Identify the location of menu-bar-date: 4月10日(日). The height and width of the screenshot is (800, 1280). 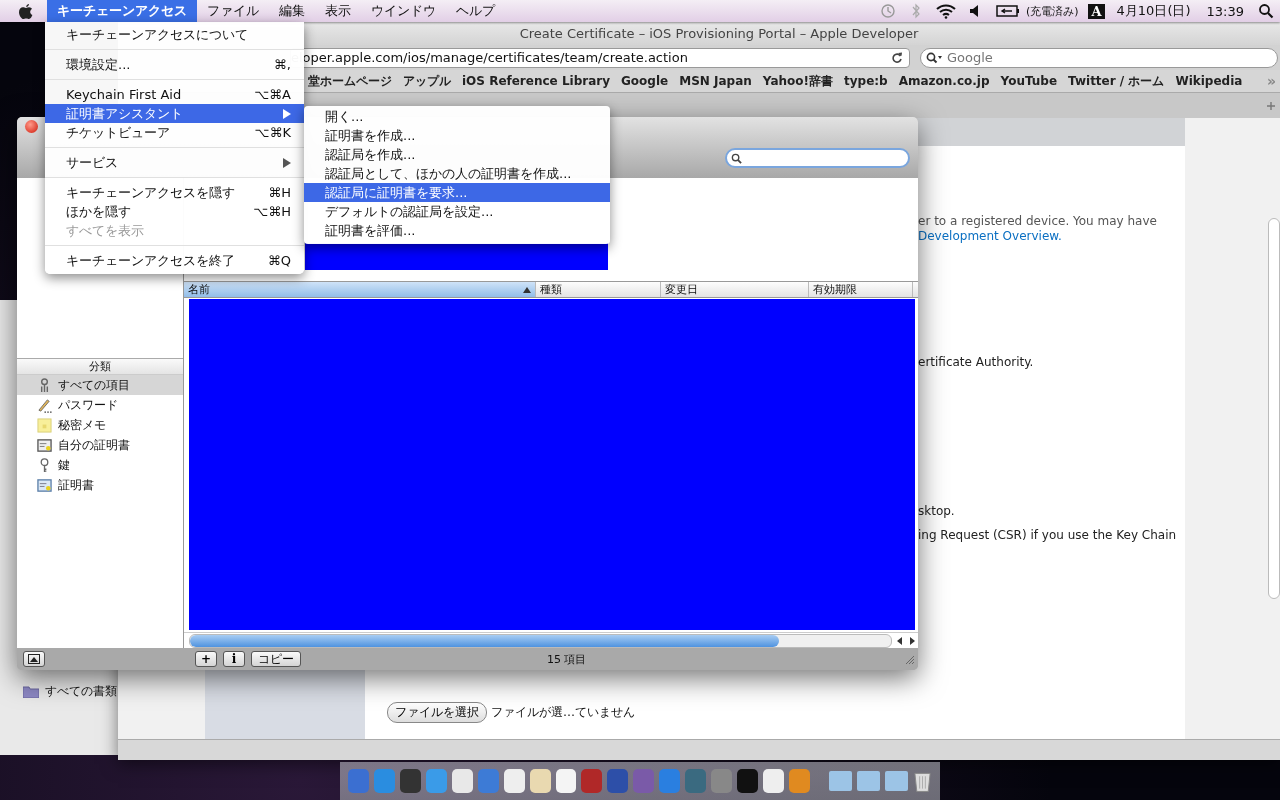
(1153, 11).